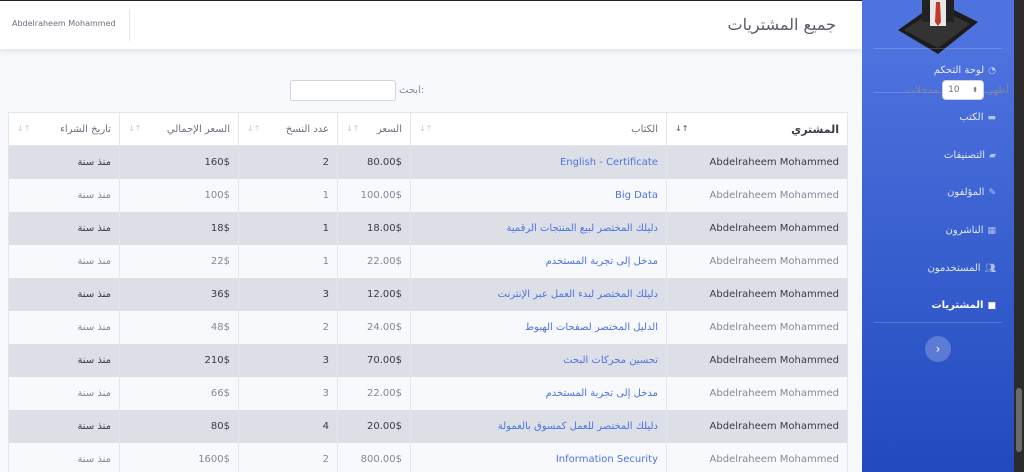 Image resolution: width=1024 pixels, height=472 pixels. Describe the element at coordinates (954, 268) in the screenshot. I see `sidebar-item-label: المستخدمون` at that location.